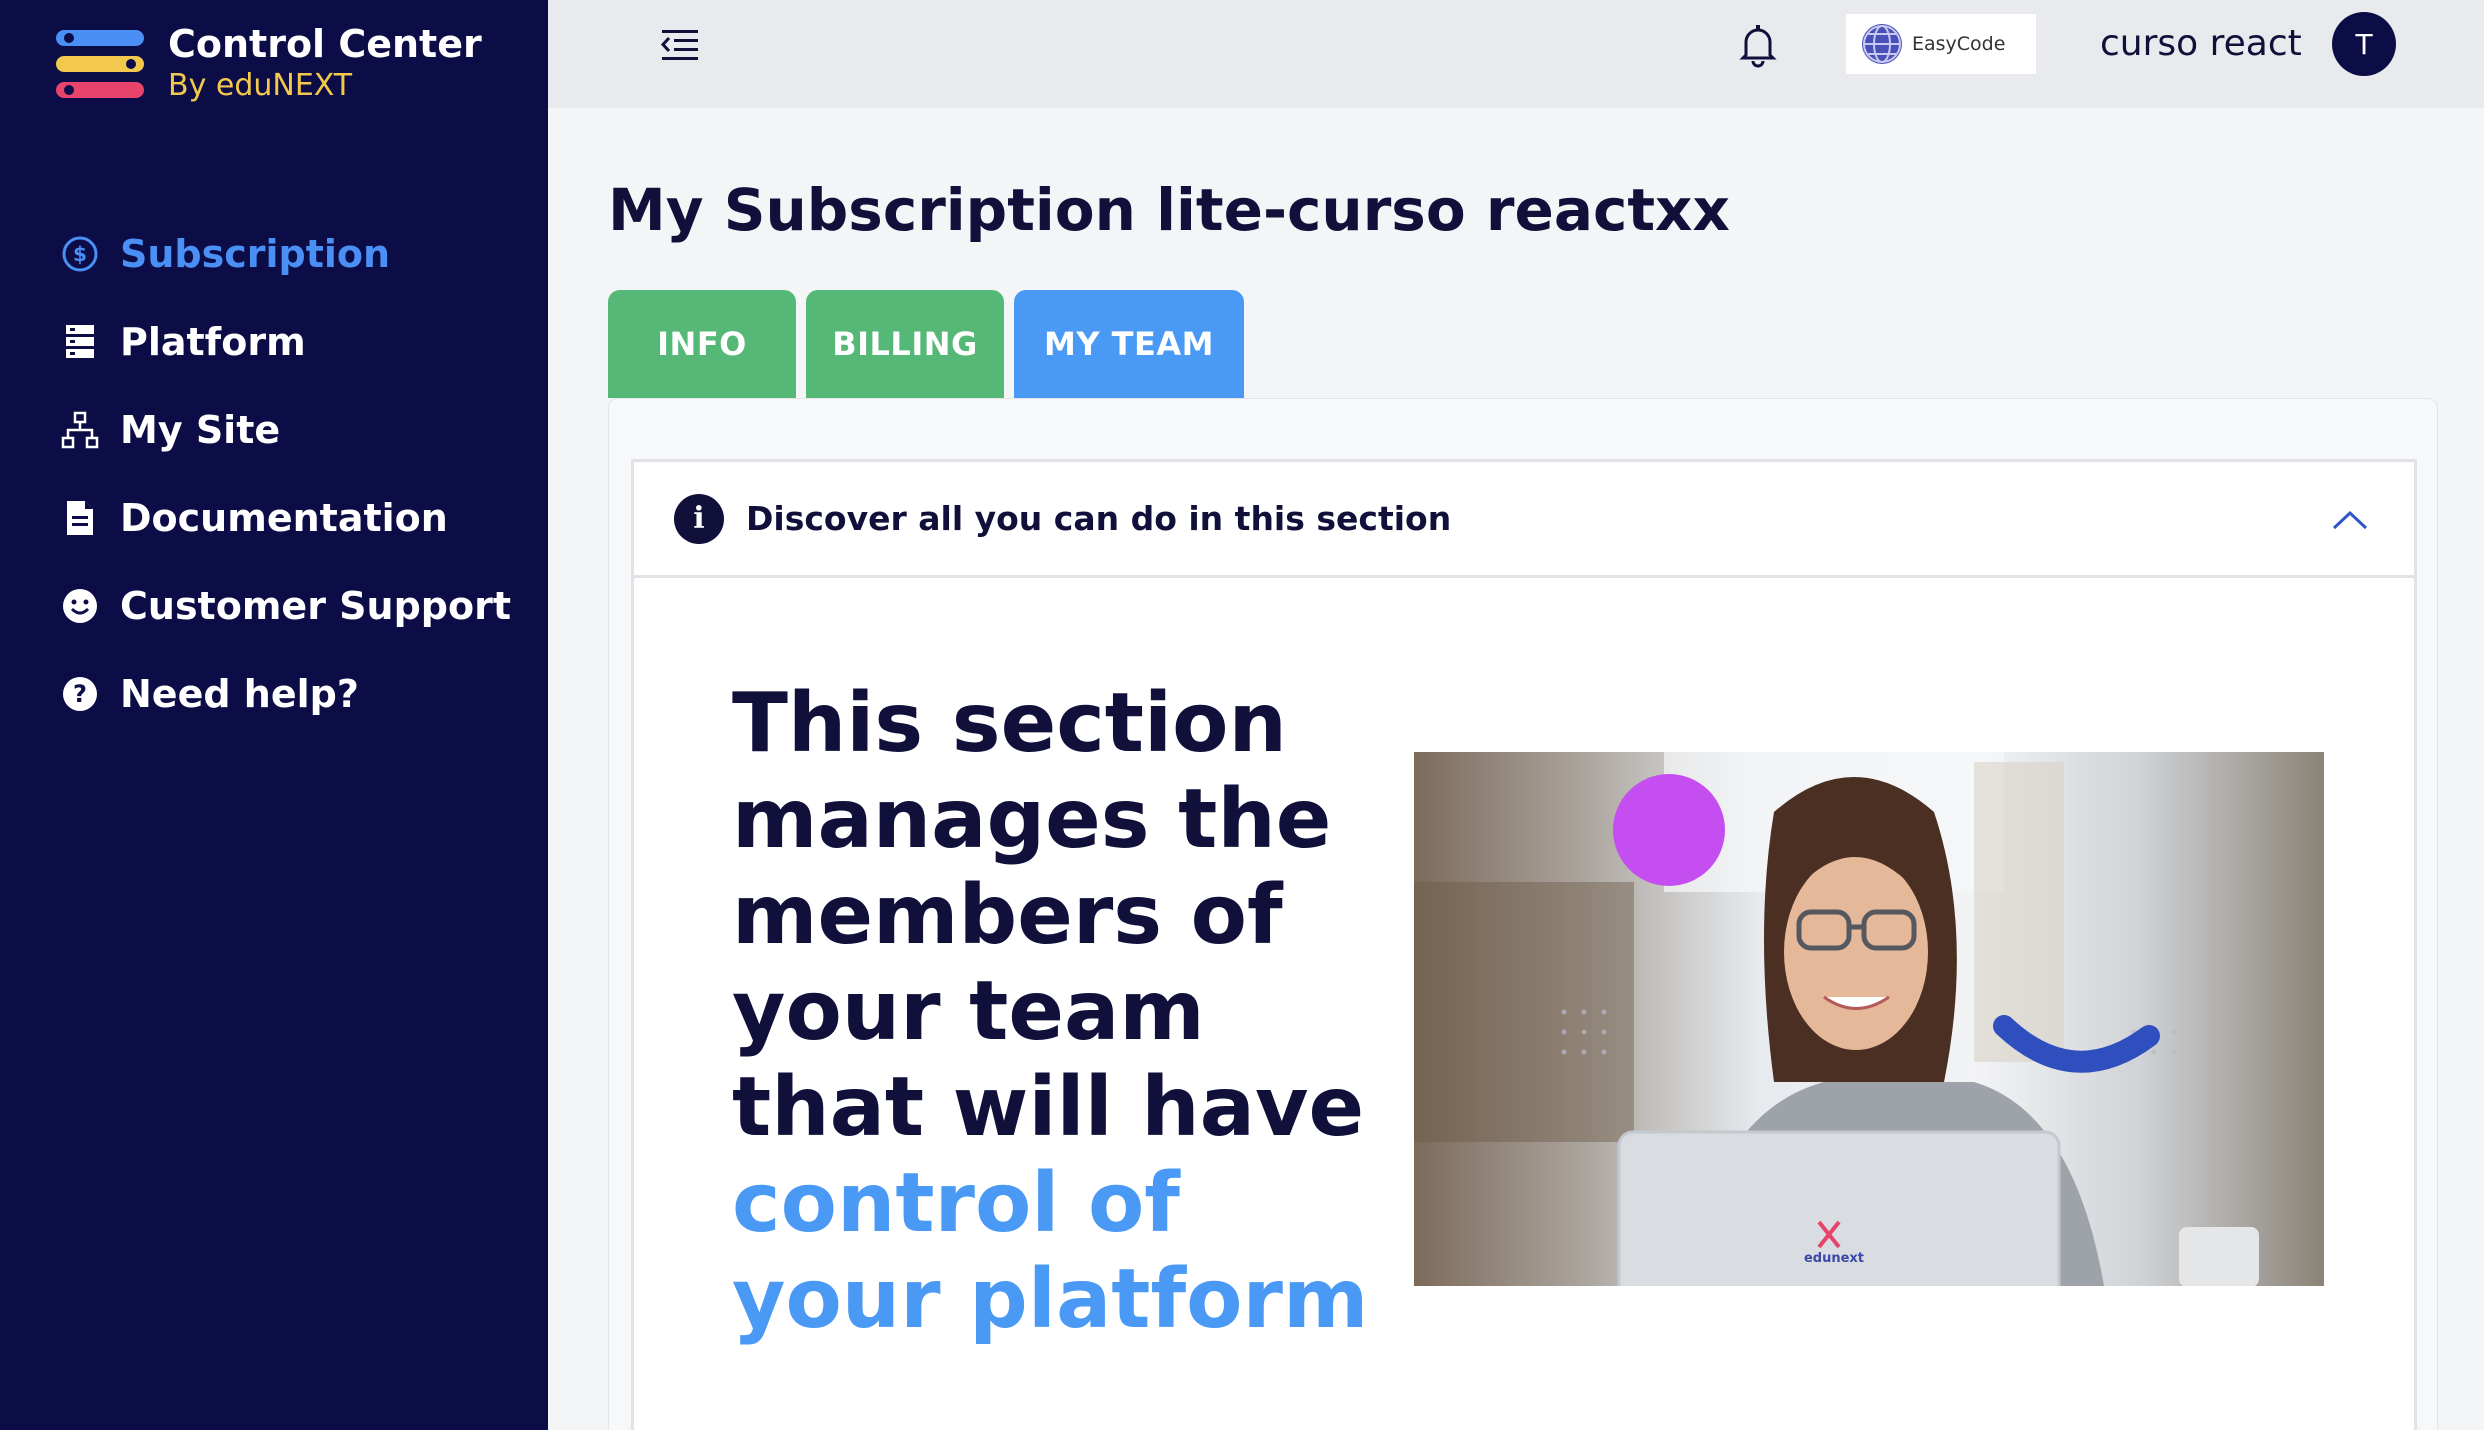  What do you see at coordinates (213, 342) in the screenshot?
I see `sidebar-item-label: Platform` at bounding box center [213, 342].